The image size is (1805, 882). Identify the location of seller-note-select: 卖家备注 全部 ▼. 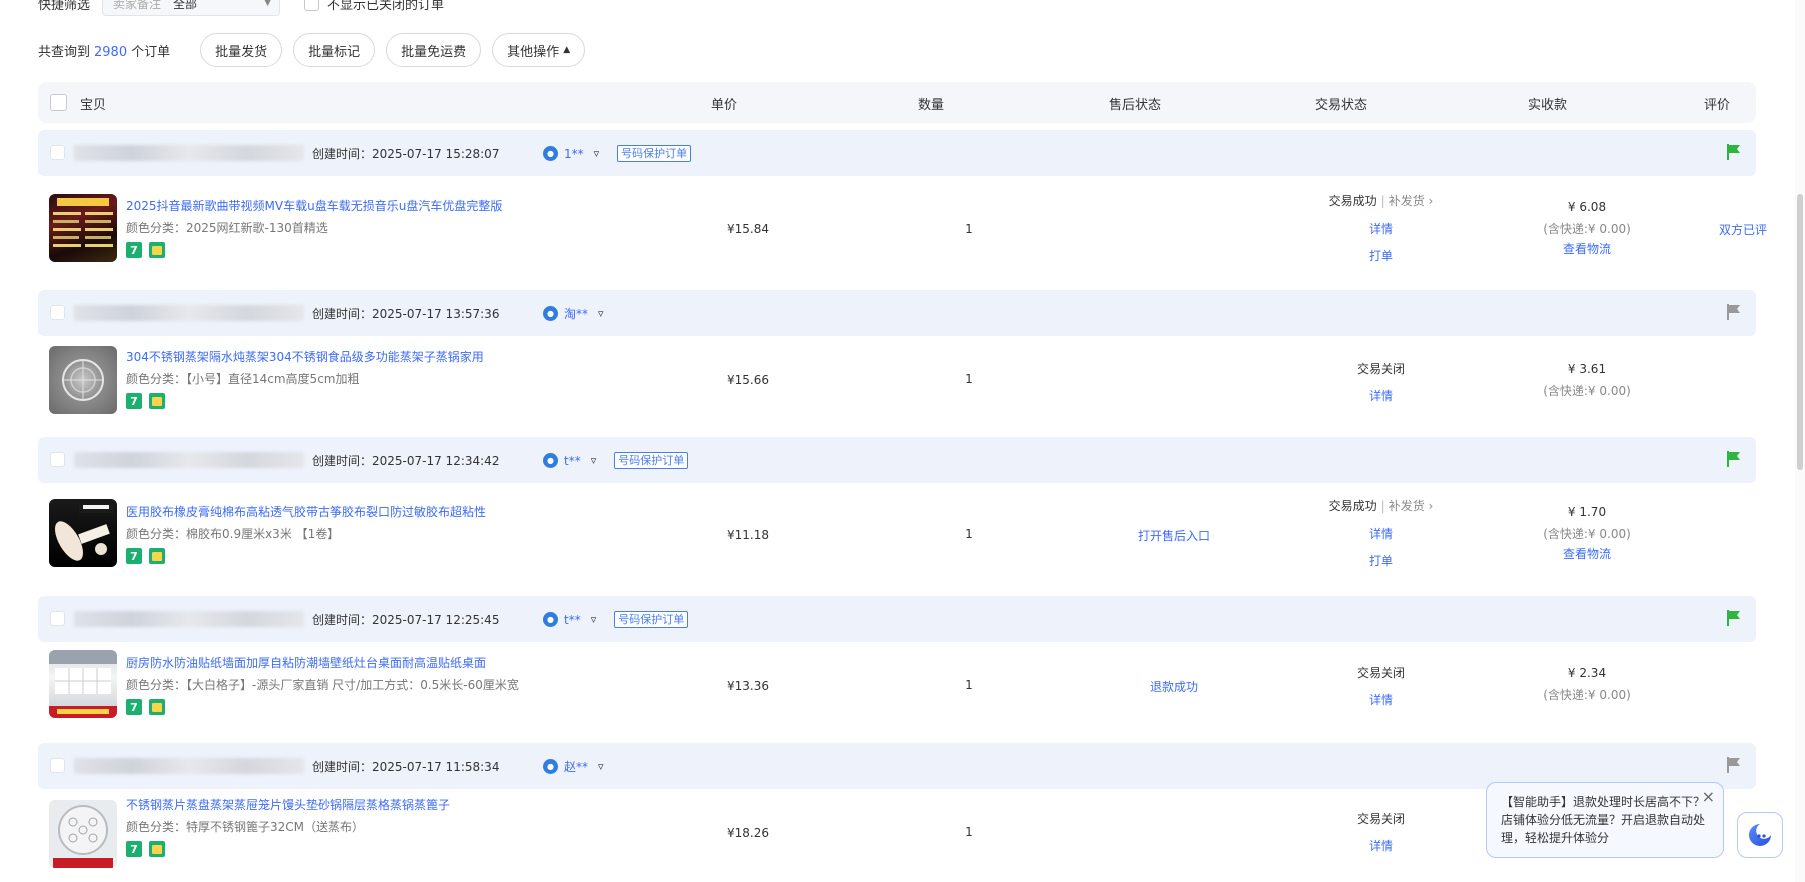
(191, 8).